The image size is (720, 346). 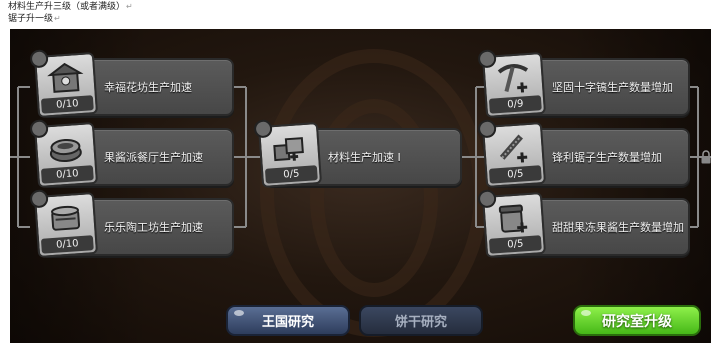 I want to click on note-line-2: 锯子升一级↵, so click(x=34, y=19).